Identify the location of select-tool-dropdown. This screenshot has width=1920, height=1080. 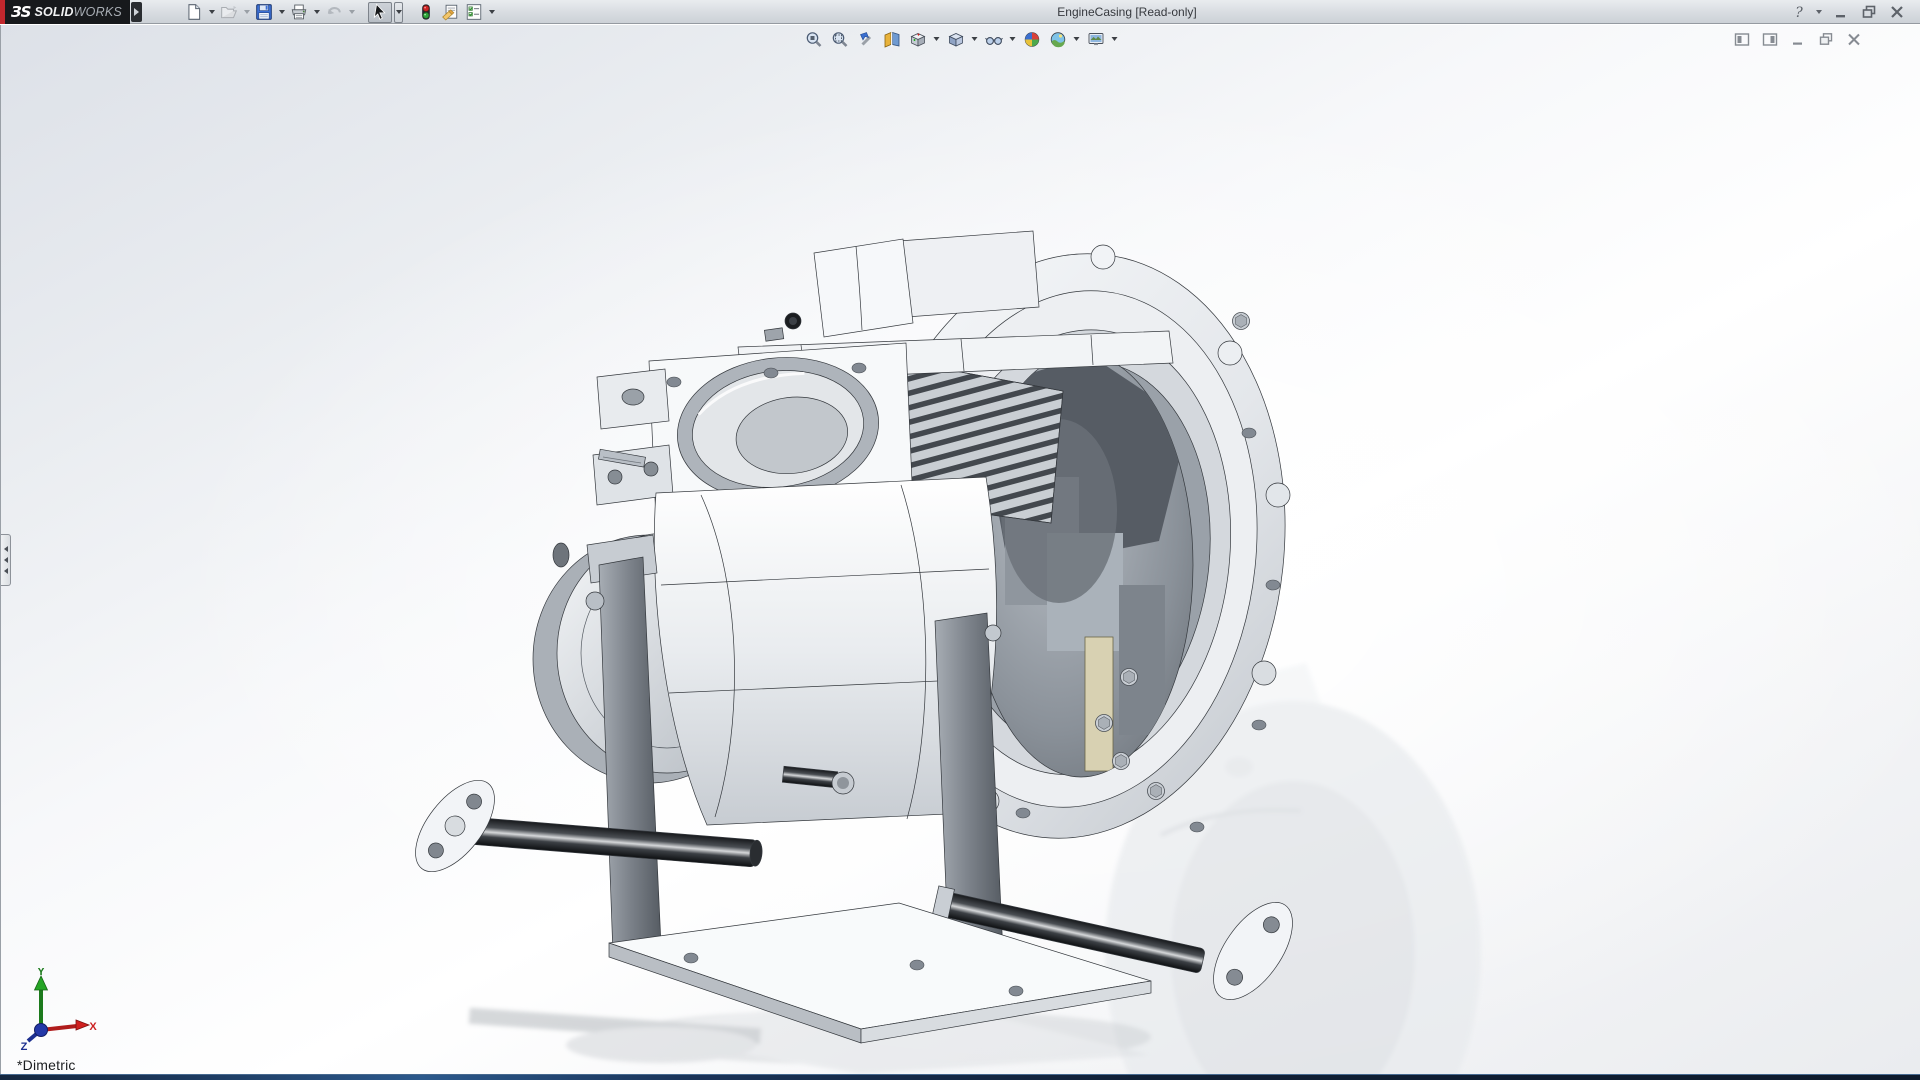
(398, 12).